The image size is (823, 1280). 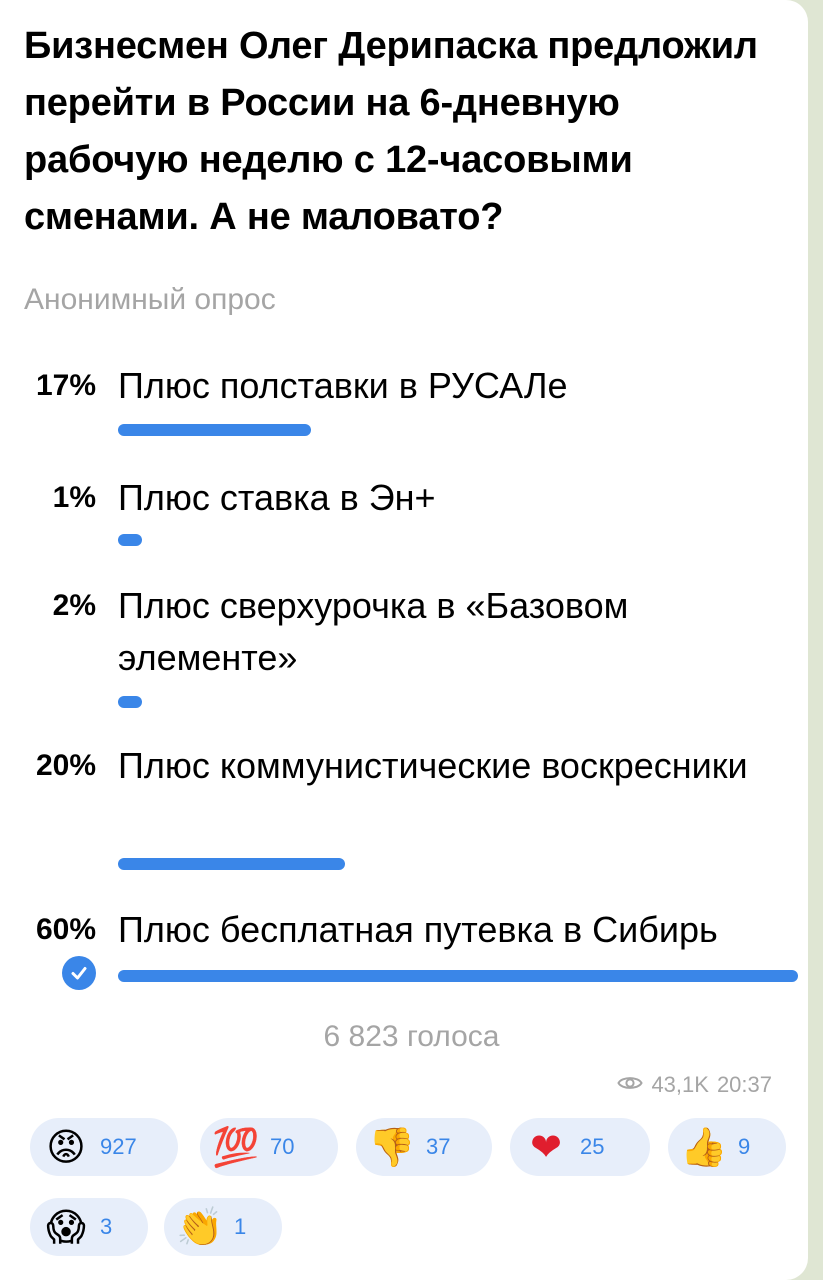 What do you see at coordinates (343, 385) in the screenshot?
I see `poll-option-label: Плюс полставки в РУСАЛе` at bounding box center [343, 385].